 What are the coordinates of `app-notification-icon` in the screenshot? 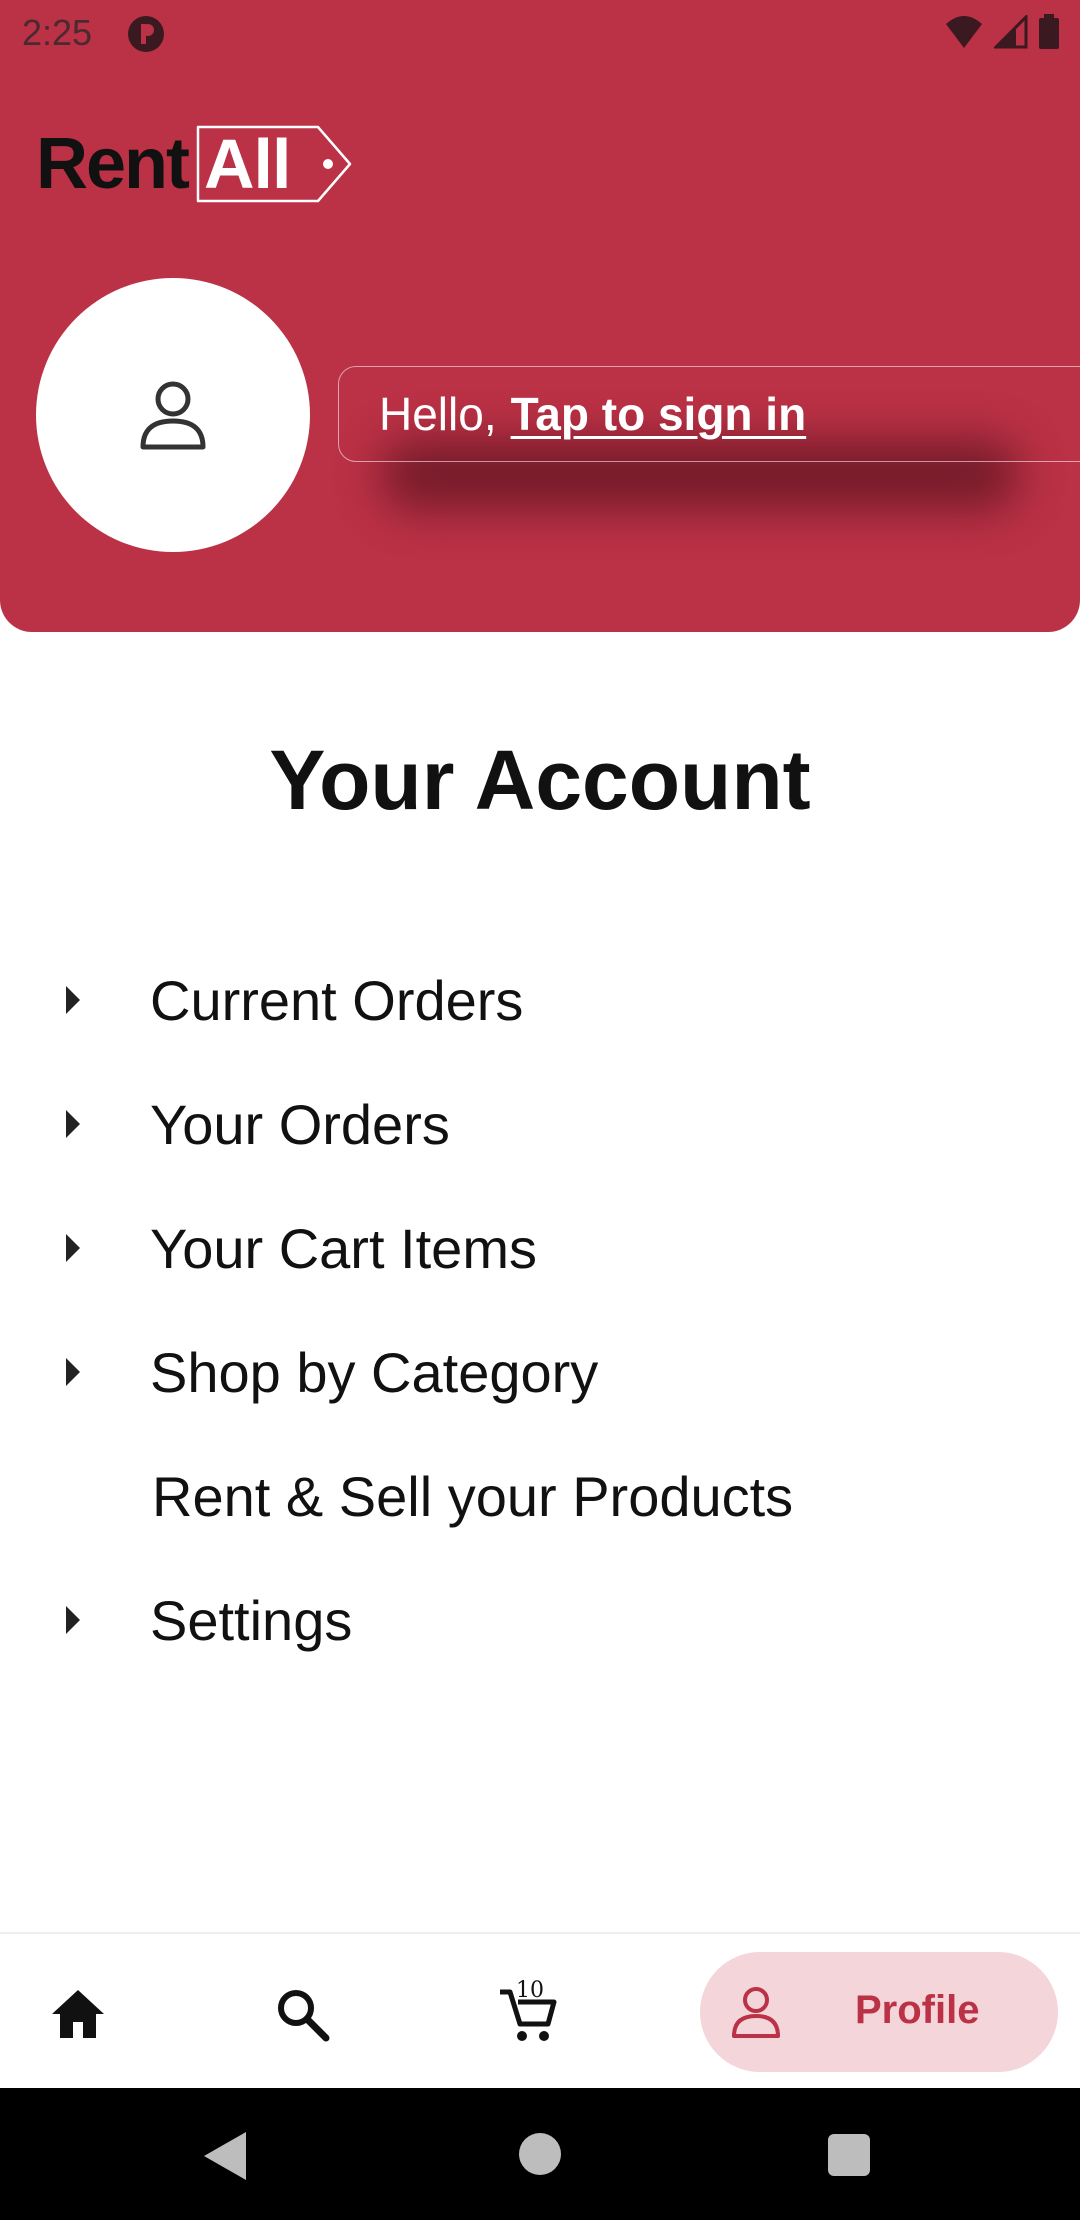 It's located at (146, 34).